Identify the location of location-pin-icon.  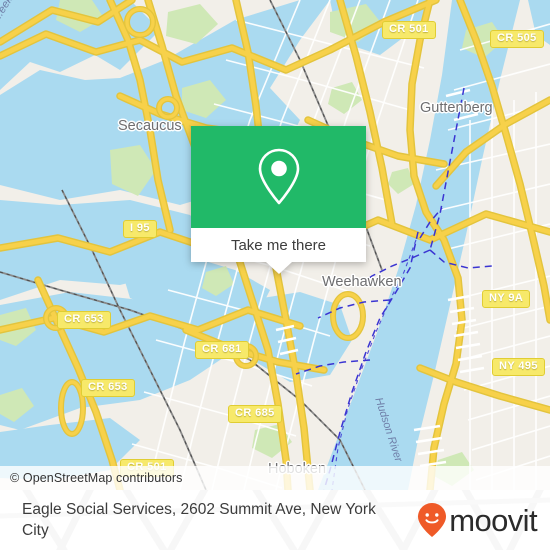
(278, 176).